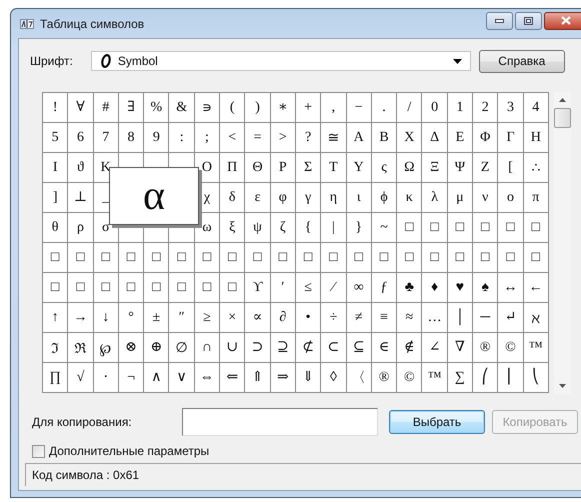  What do you see at coordinates (106, 377) in the screenshot?
I see `character-cell: ⋅` at bounding box center [106, 377].